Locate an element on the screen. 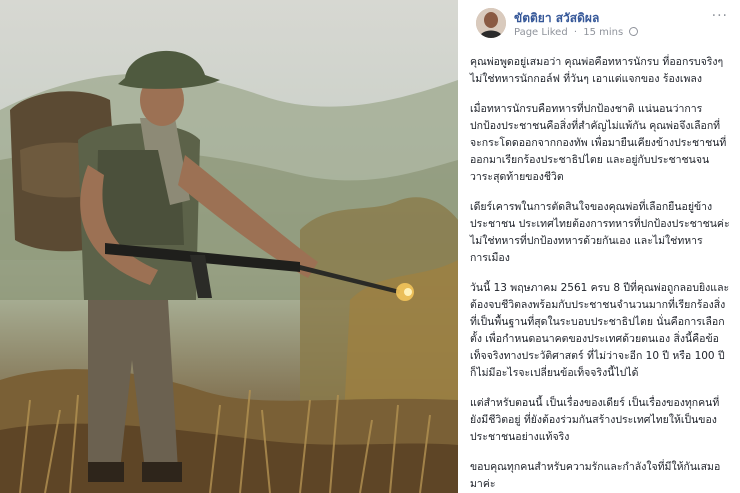 This screenshot has height=493, width=740. avatar-image is located at coordinates (491, 23).